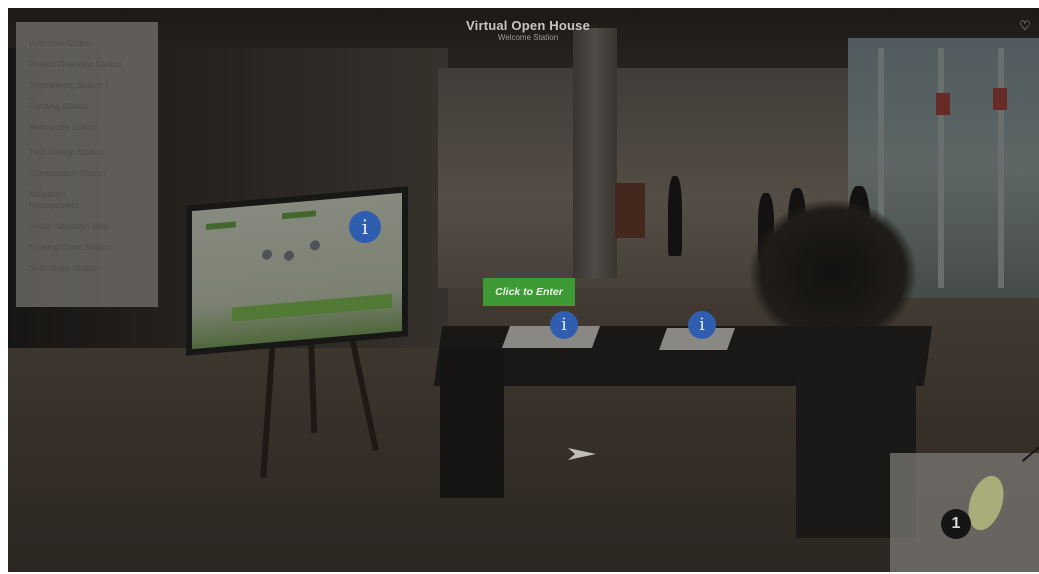 The image size is (1039, 574). What do you see at coordinates (90, 194) in the screenshot?
I see `sidebar-item-mitigation: Mitigation` at bounding box center [90, 194].